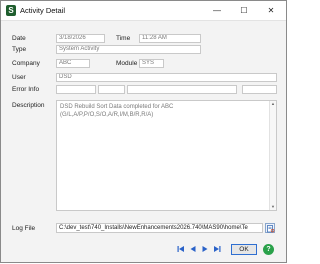 The width and height of the screenshot is (320, 264). I want to click on maximize-button: ☐, so click(244, 10).